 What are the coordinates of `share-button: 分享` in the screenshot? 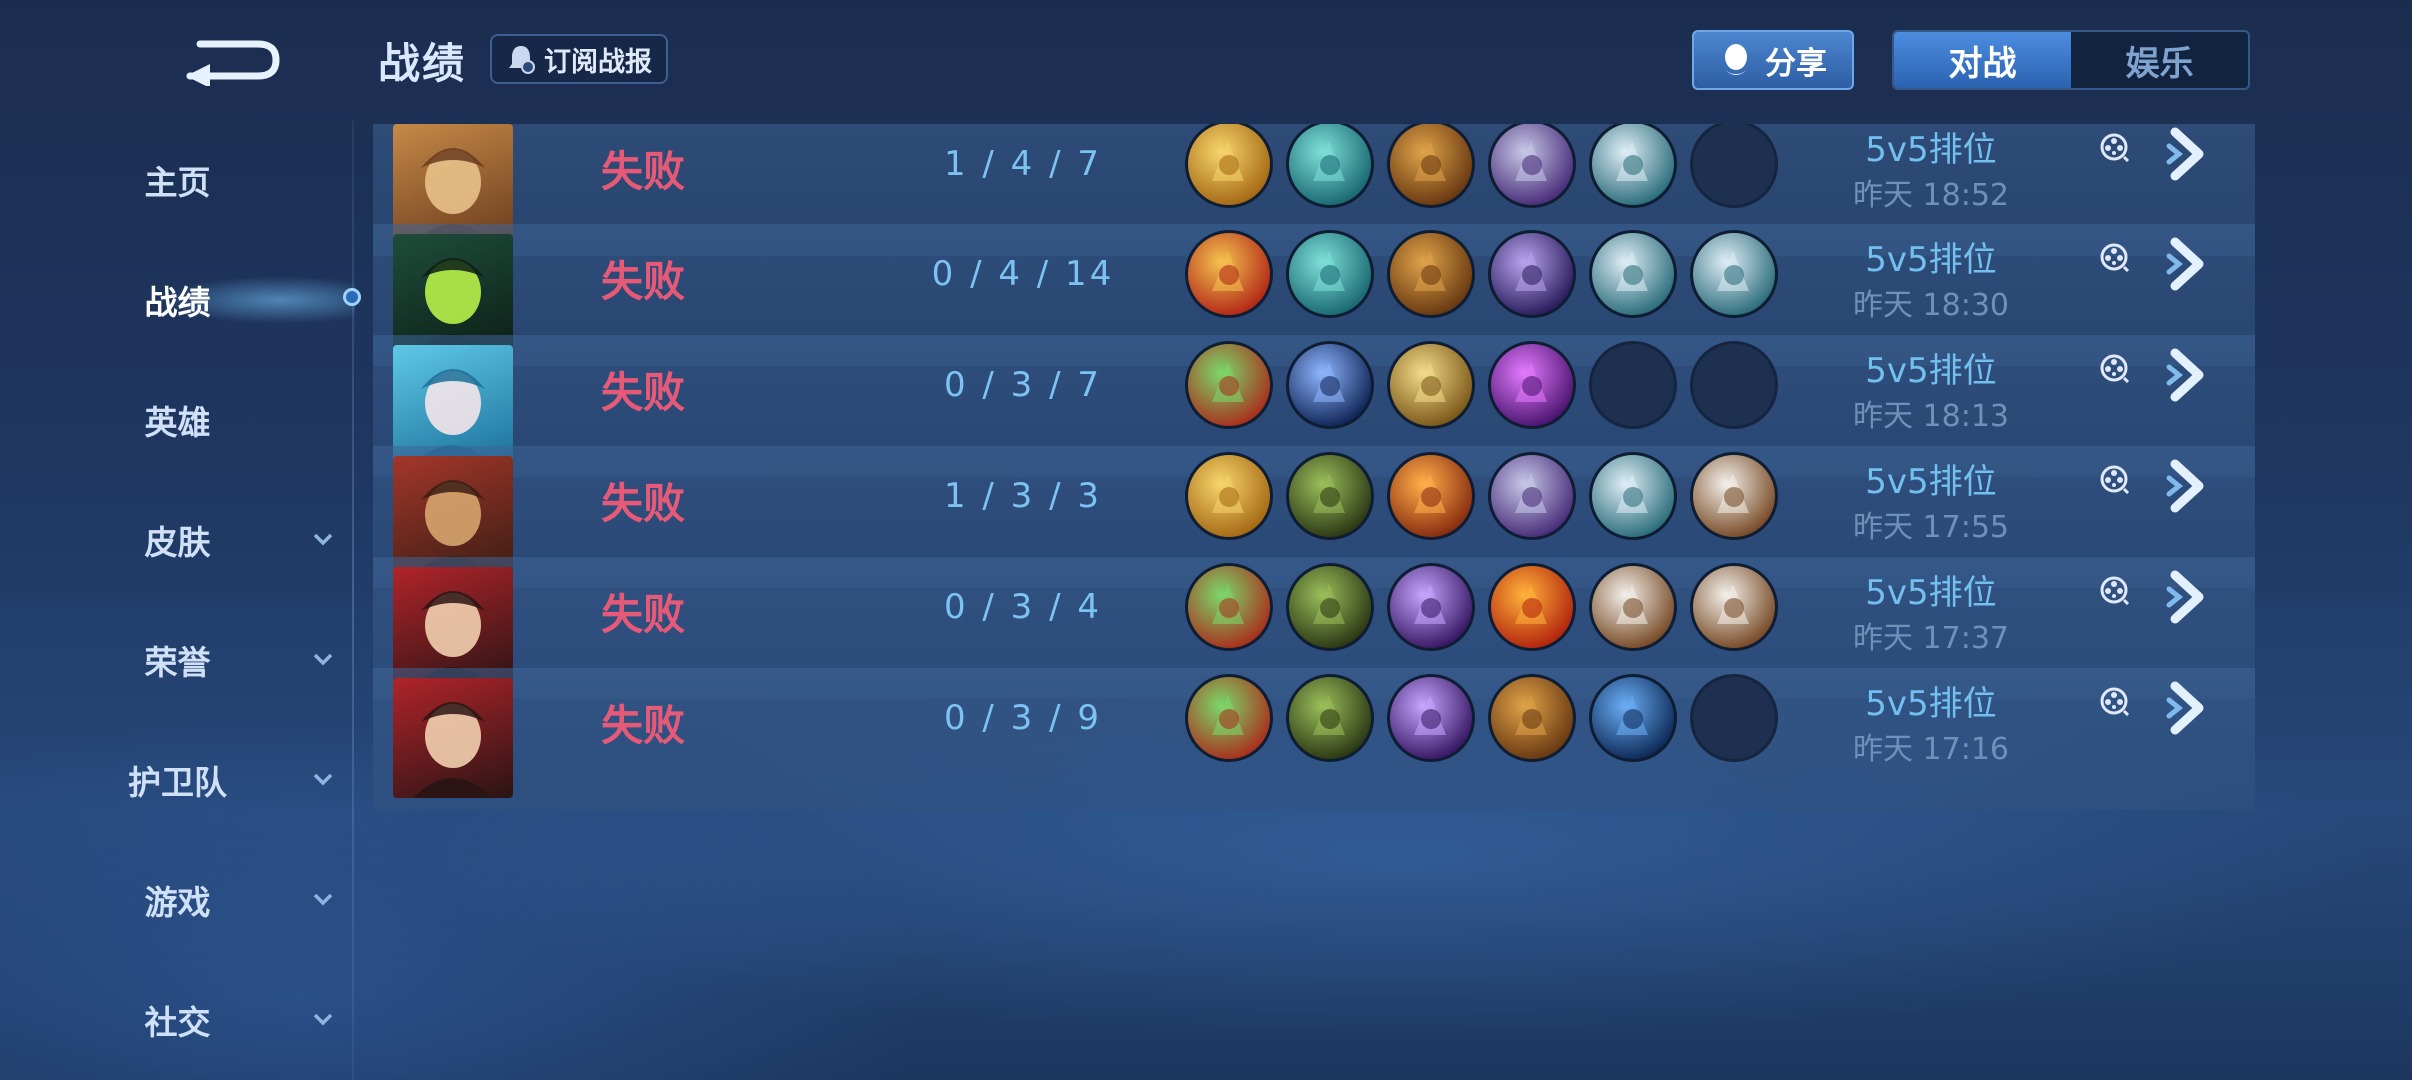 It's located at (1773, 60).